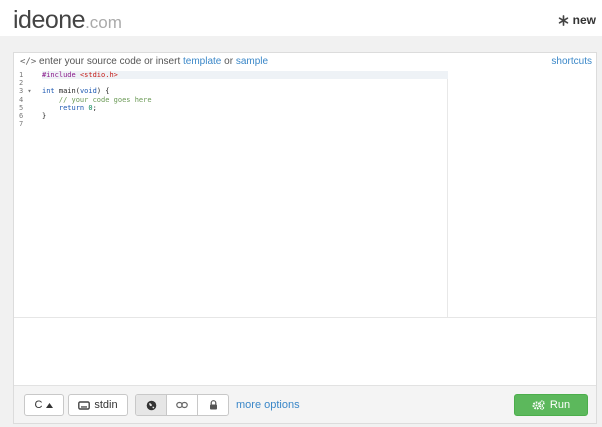 The height and width of the screenshot is (427, 602). Describe the element at coordinates (106, 405) in the screenshot. I see `stdin-label: stdin` at that location.